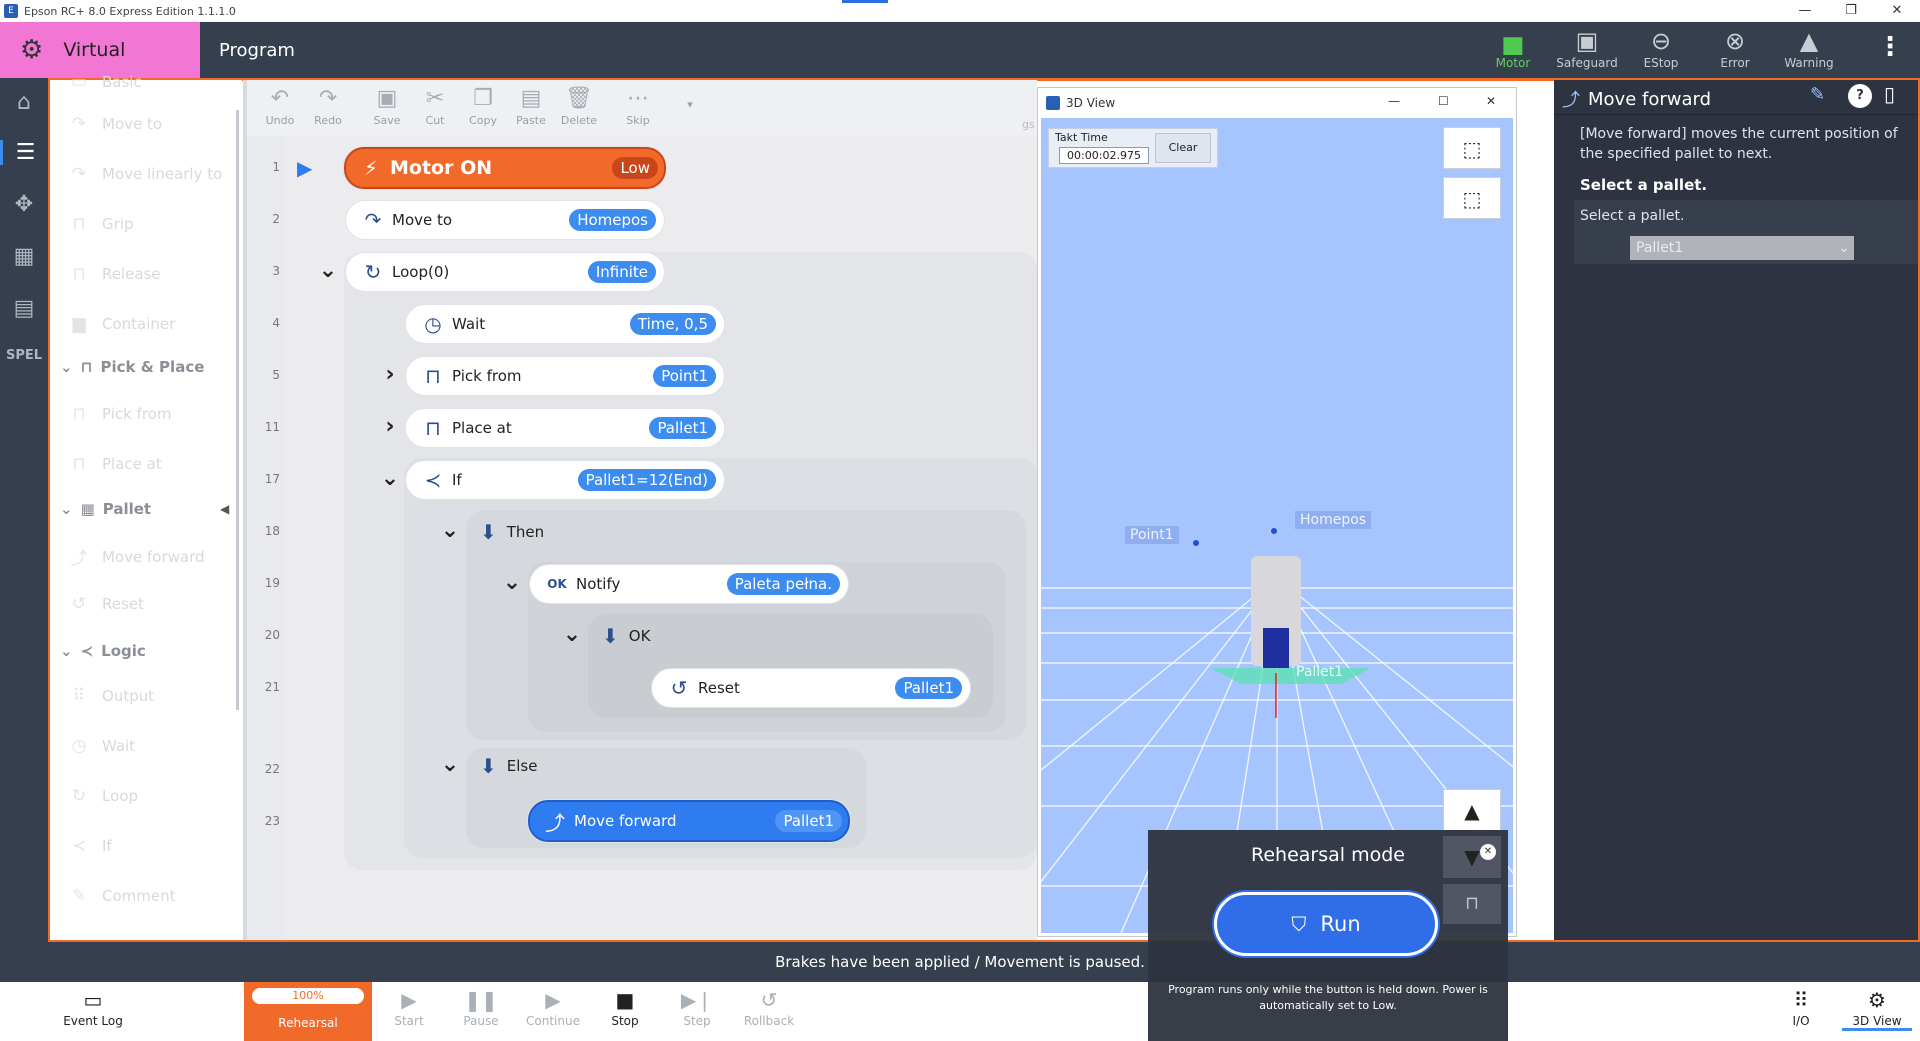 This screenshot has width=1920, height=1041. Describe the element at coordinates (697, 1007) in the screenshot. I see `step-button: ▶❘ Step` at that location.